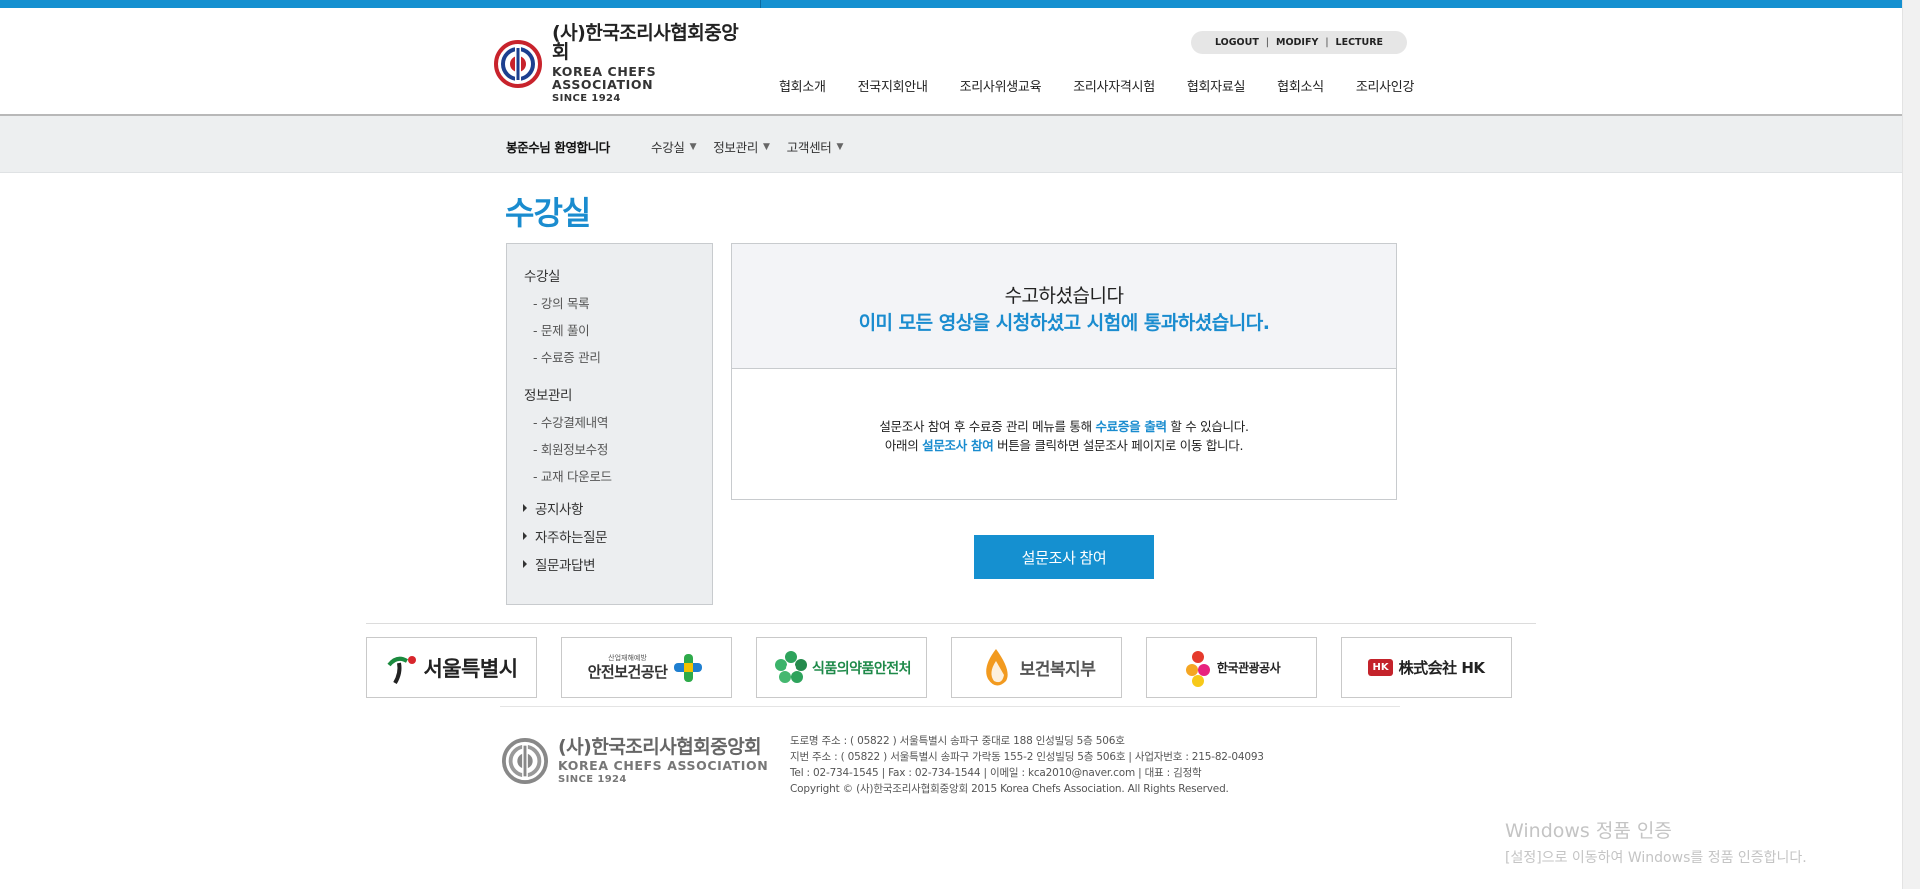  What do you see at coordinates (1360, 42) in the screenshot?
I see `lecture-link: LECTURE` at bounding box center [1360, 42].